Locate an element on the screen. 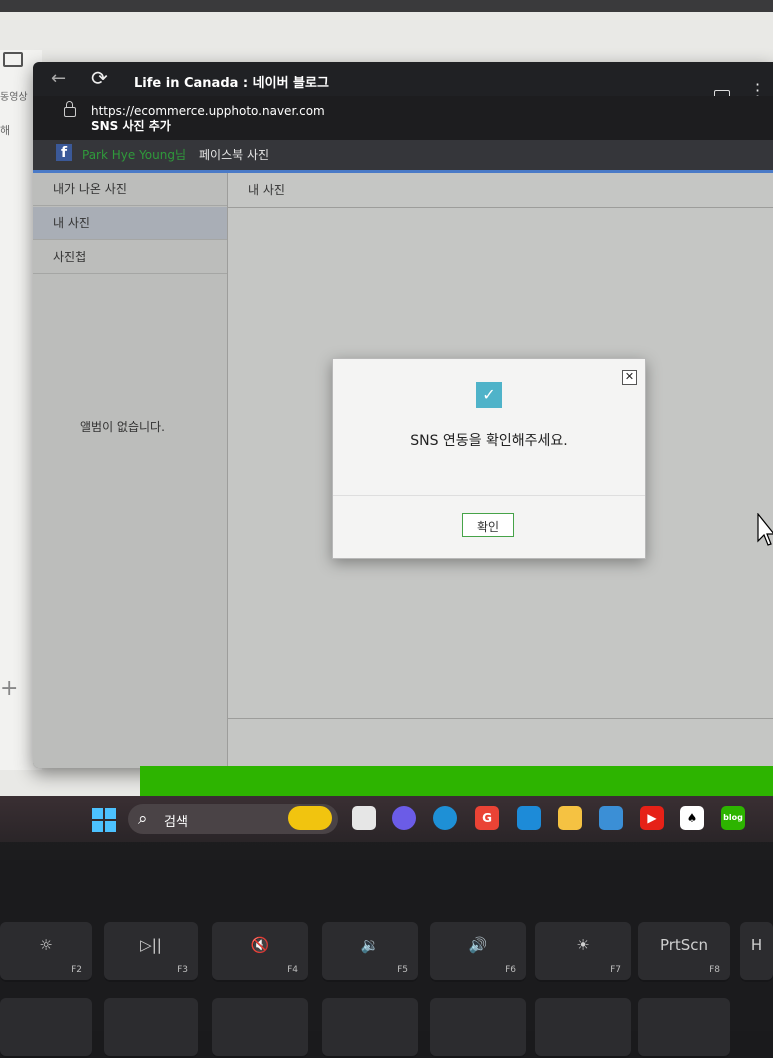 The width and height of the screenshot is (773, 1058). dialog-divider is located at coordinates (489, 495).